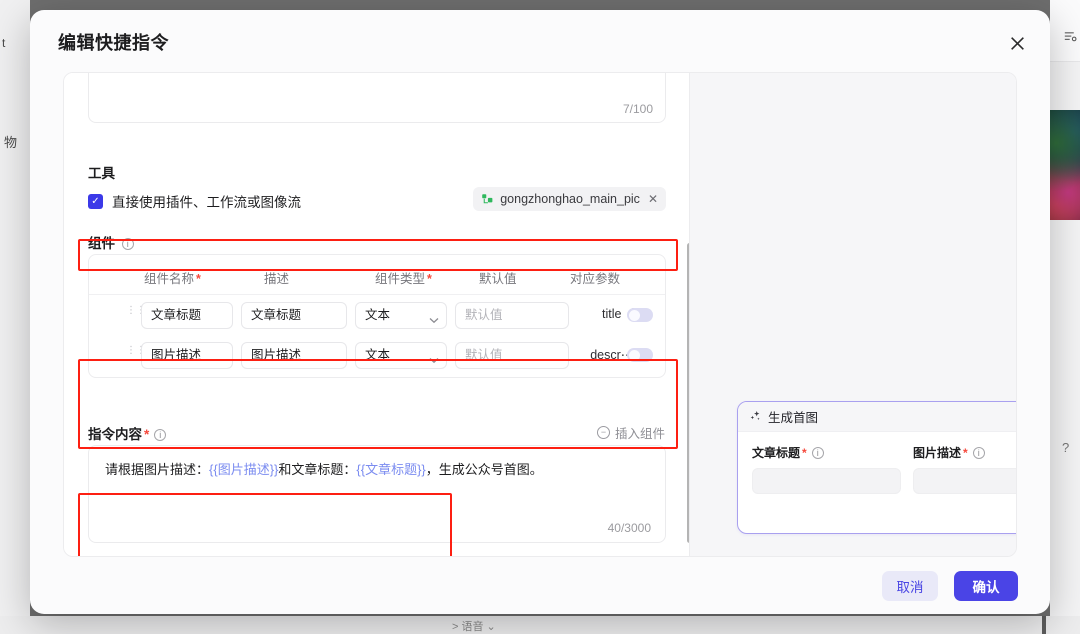  I want to click on column-header-name: 组件名称 *, so click(172, 279).